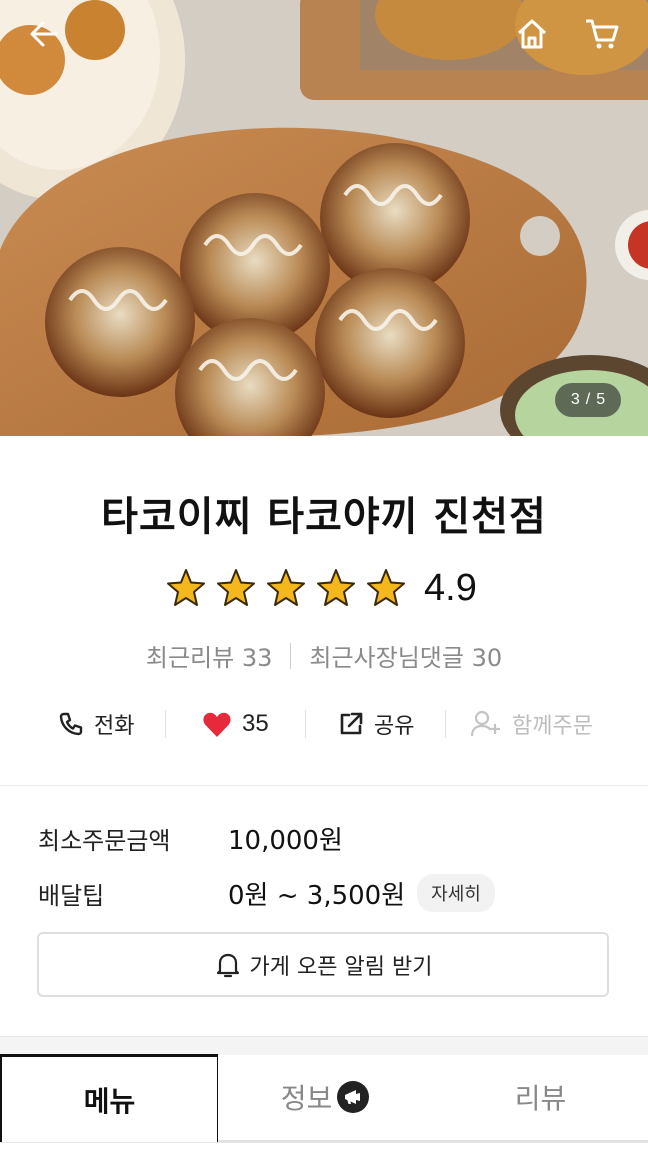 The height and width of the screenshot is (1162, 648). What do you see at coordinates (217, 724) in the screenshot?
I see `heart-icon` at bounding box center [217, 724].